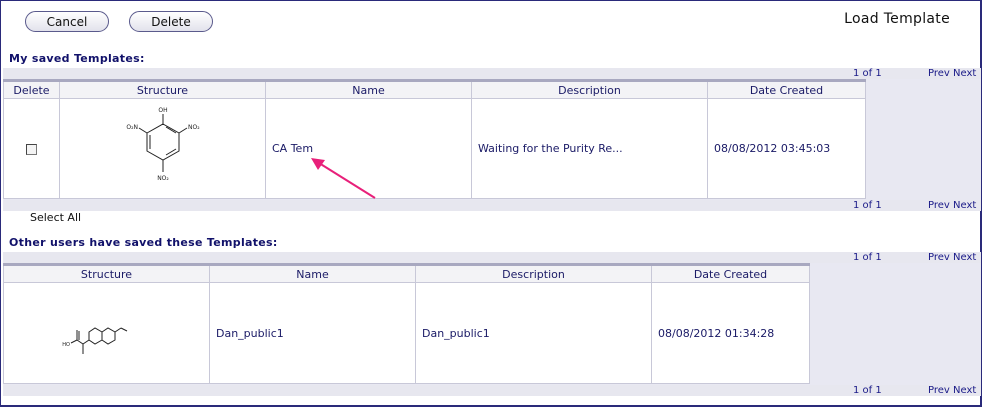 The width and height of the screenshot is (982, 407). I want to click on naproxen-structure-image: HO, so click(107, 332).